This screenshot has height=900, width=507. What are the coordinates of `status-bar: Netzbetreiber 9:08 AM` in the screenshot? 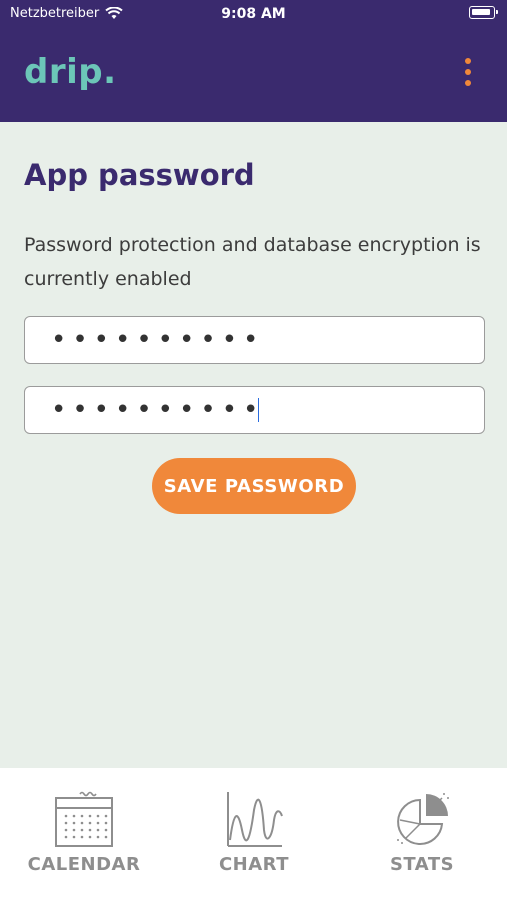 It's located at (253, 14).